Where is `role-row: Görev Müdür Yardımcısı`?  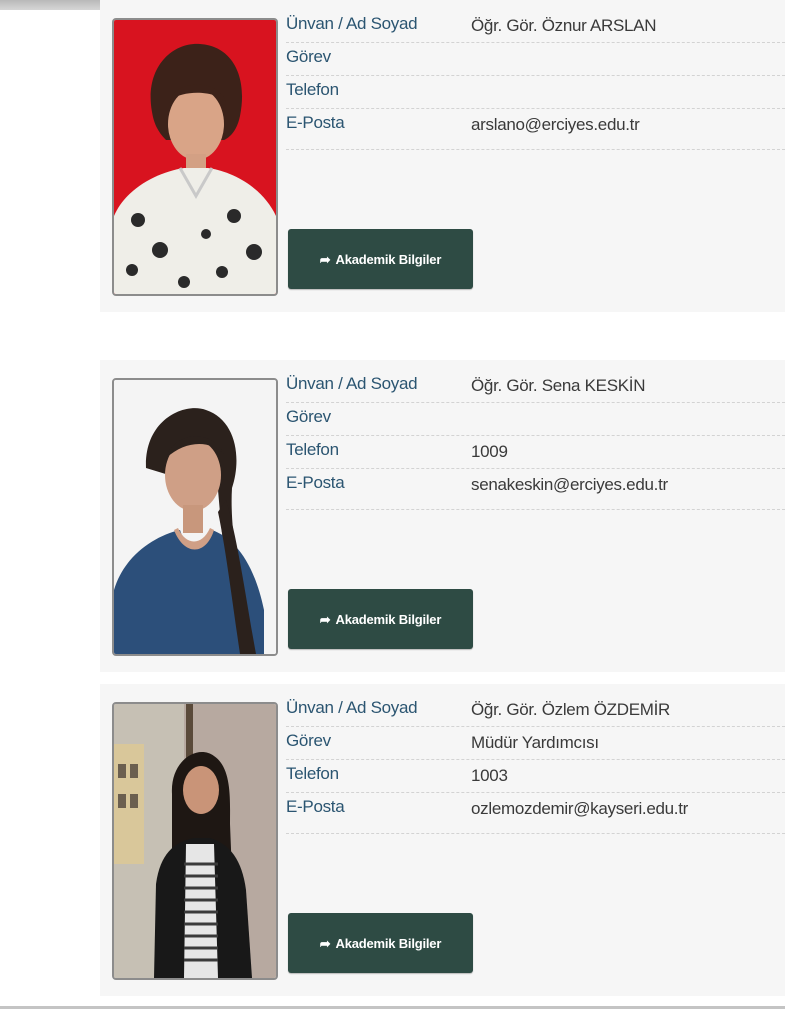
role-row: Görev Müdür Yardımcısı is located at coordinates (535, 743).